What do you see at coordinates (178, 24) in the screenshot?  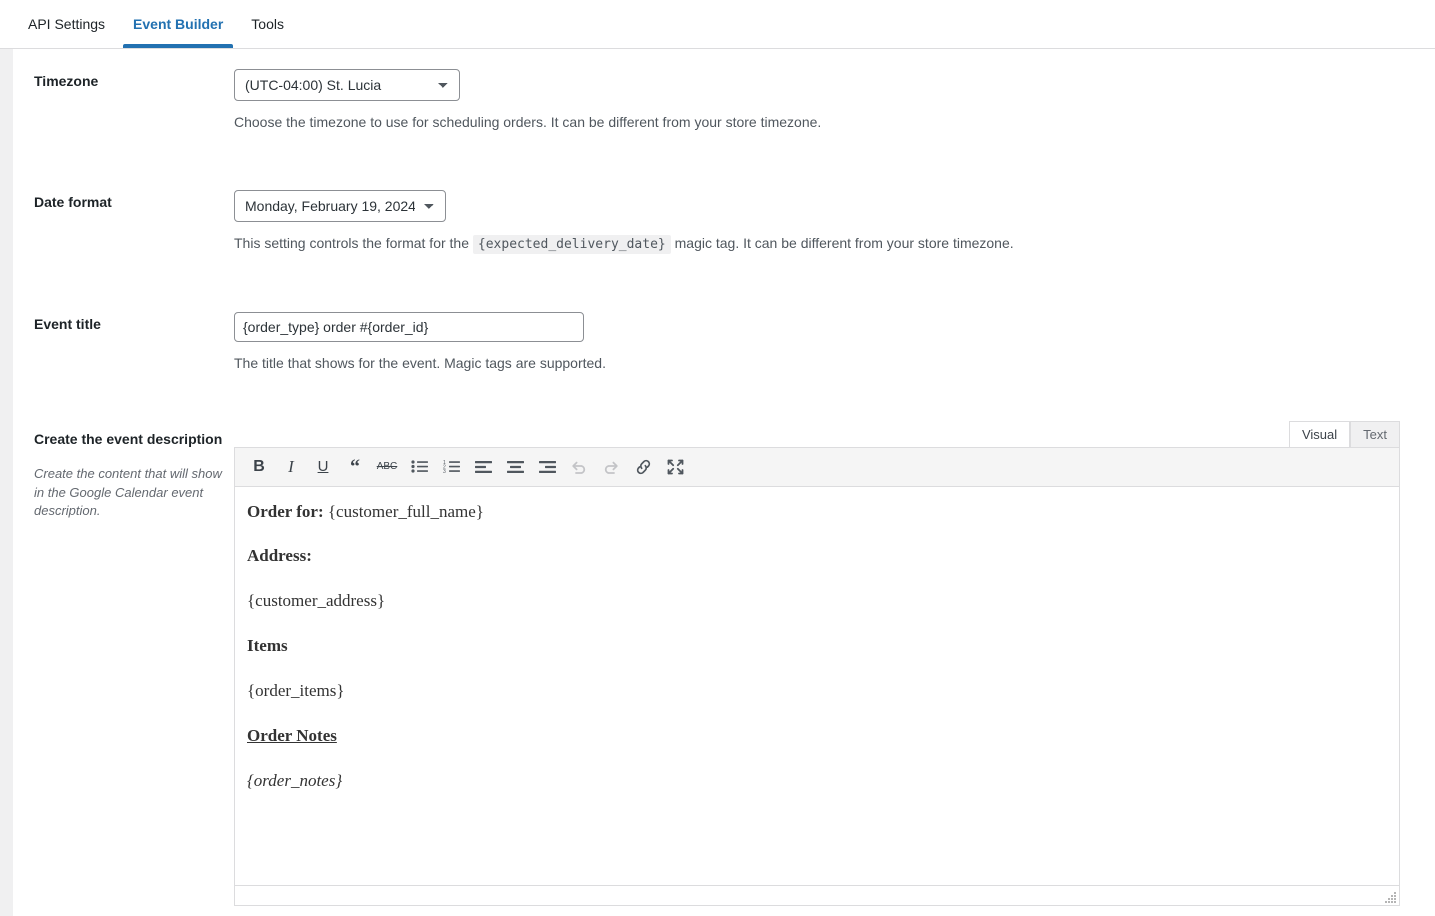 I see `tab-event-builder: Event Builder` at bounding box center [178, 24].